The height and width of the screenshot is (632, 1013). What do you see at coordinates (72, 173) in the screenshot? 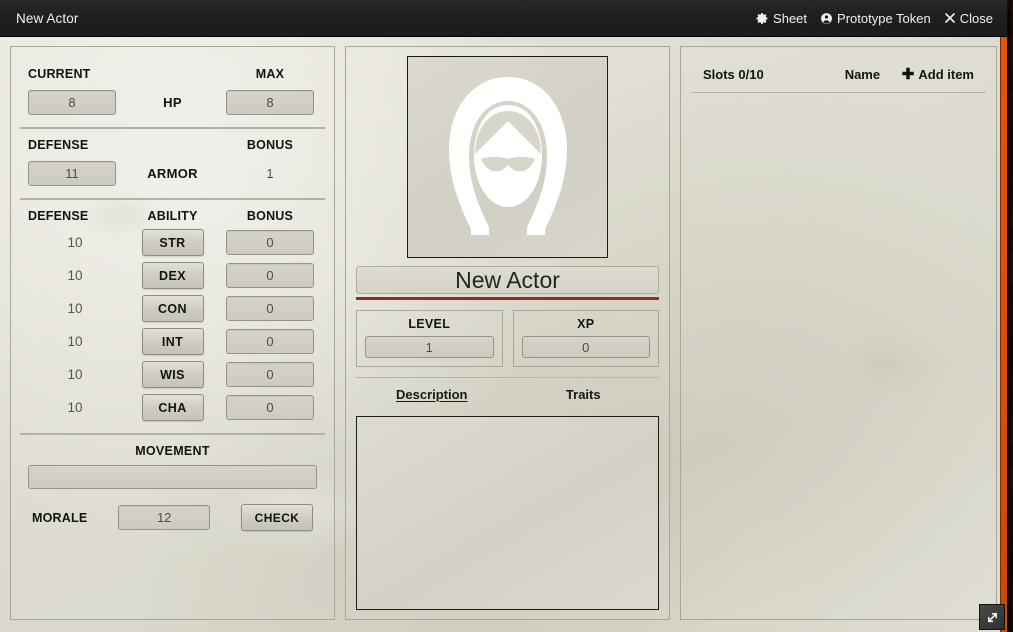
I see `armor-defense-input` at bounding box center [72, 173].